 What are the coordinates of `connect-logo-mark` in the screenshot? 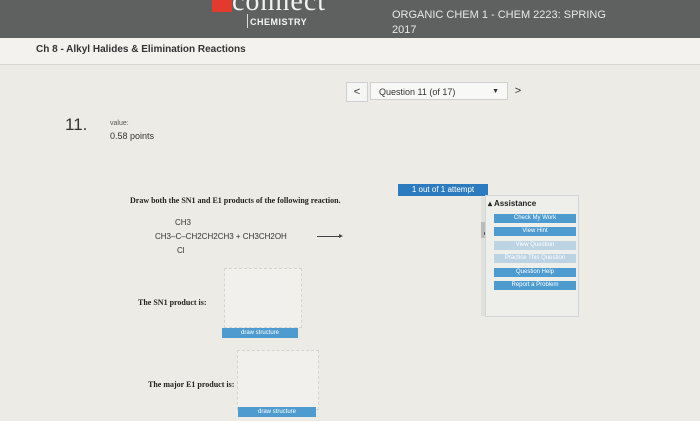 It's located at (222, 6).